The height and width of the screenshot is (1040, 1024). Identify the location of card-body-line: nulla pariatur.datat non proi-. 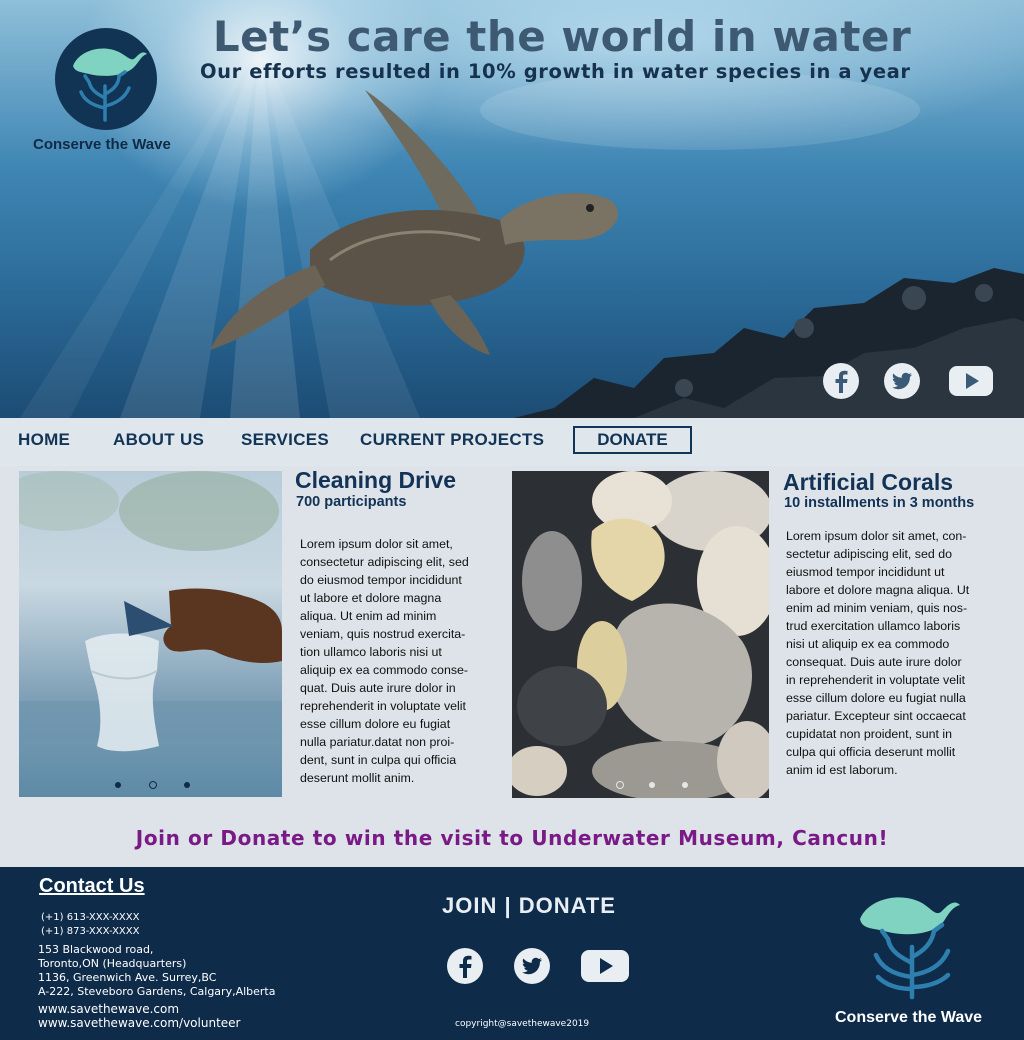
(377, 742).